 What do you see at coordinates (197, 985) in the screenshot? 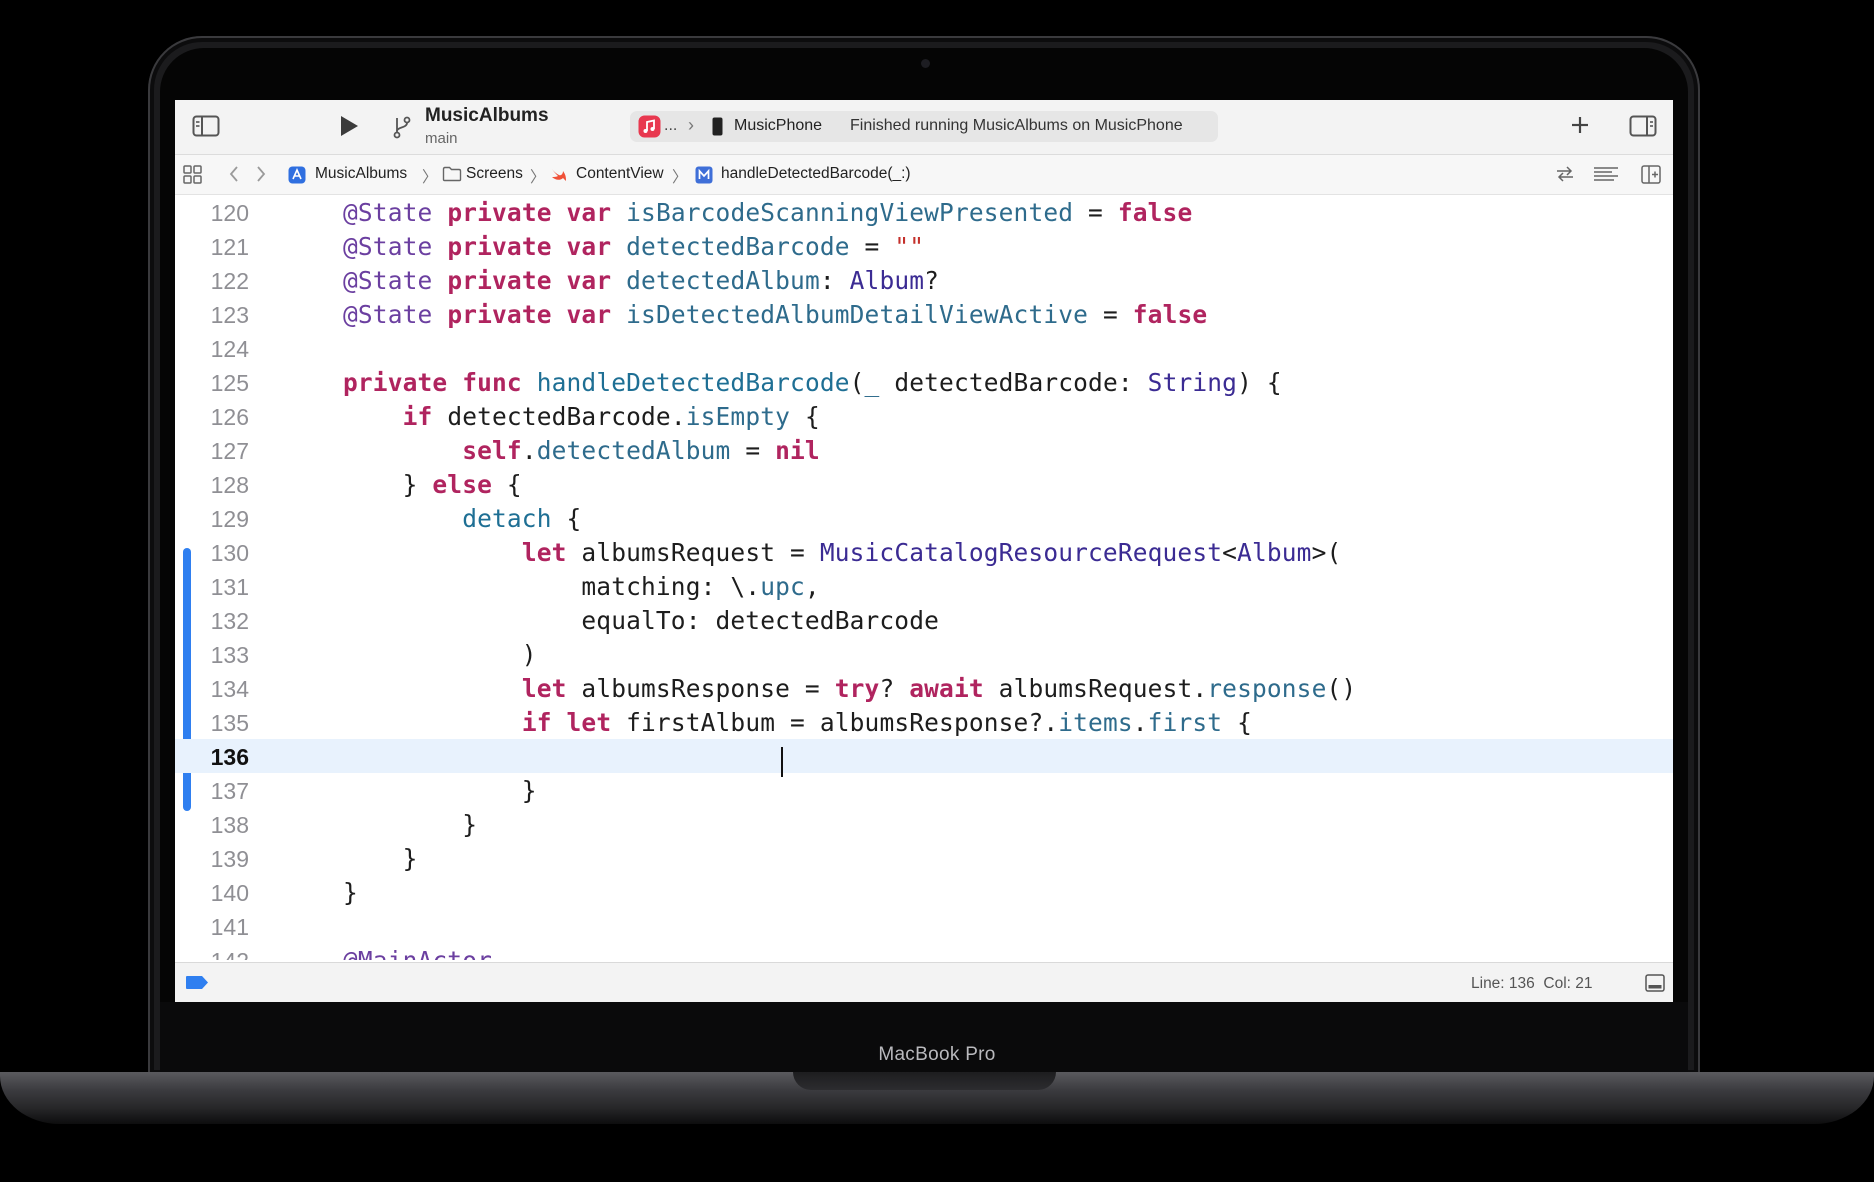
I see `breakpoints-toggle-icon` at bounding box center [197, 985].